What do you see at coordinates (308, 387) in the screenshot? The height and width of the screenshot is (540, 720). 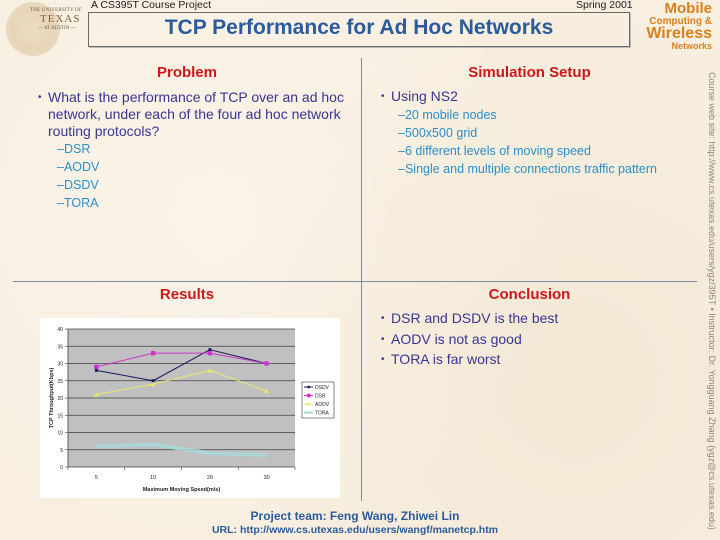 I see `legend-marker-dsdv` at bounding box center [308, 387].